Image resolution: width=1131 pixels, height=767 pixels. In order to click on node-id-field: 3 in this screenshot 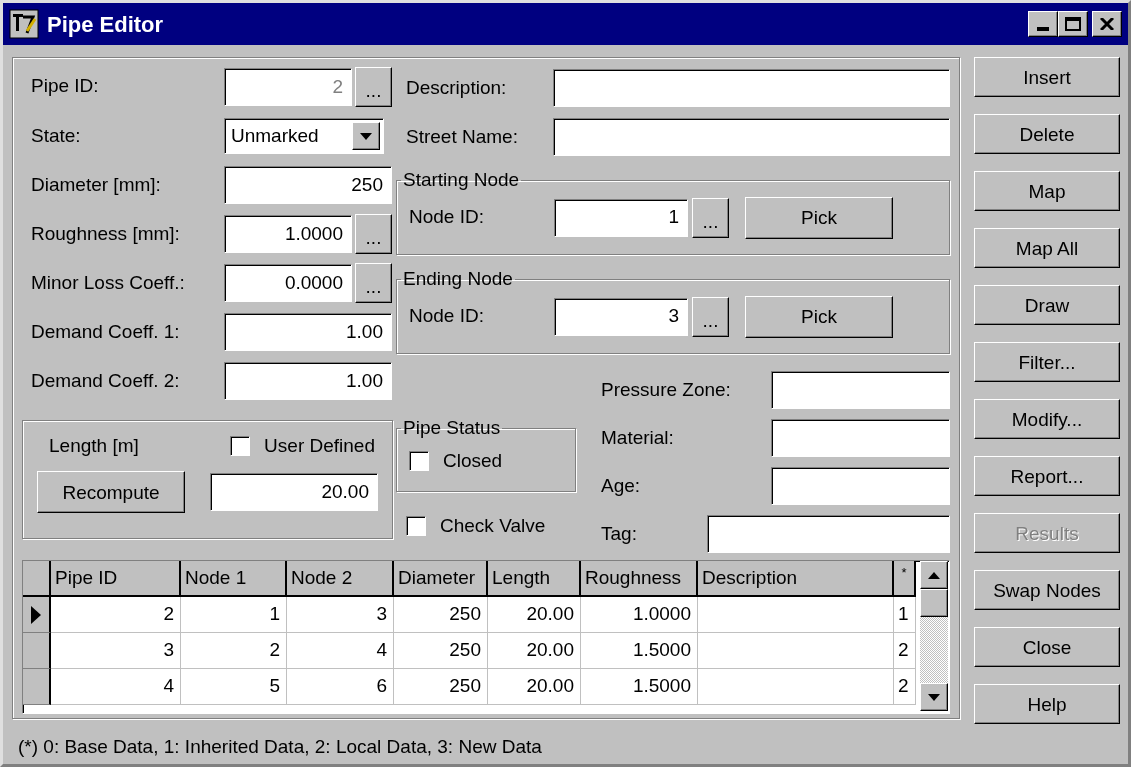, I will do `click(621, 316)`.